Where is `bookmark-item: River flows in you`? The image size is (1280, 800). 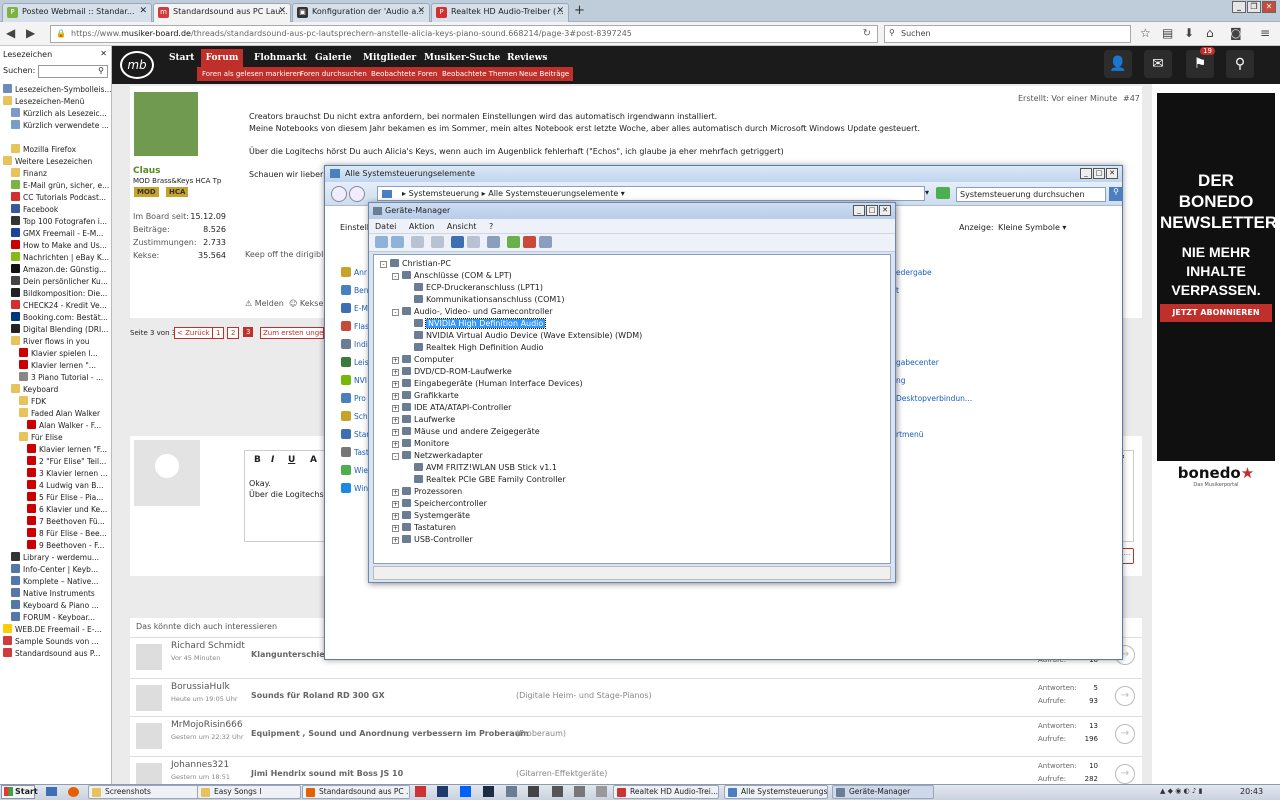 bookmark-item: River flows in you is located at coordinates (61, 342).